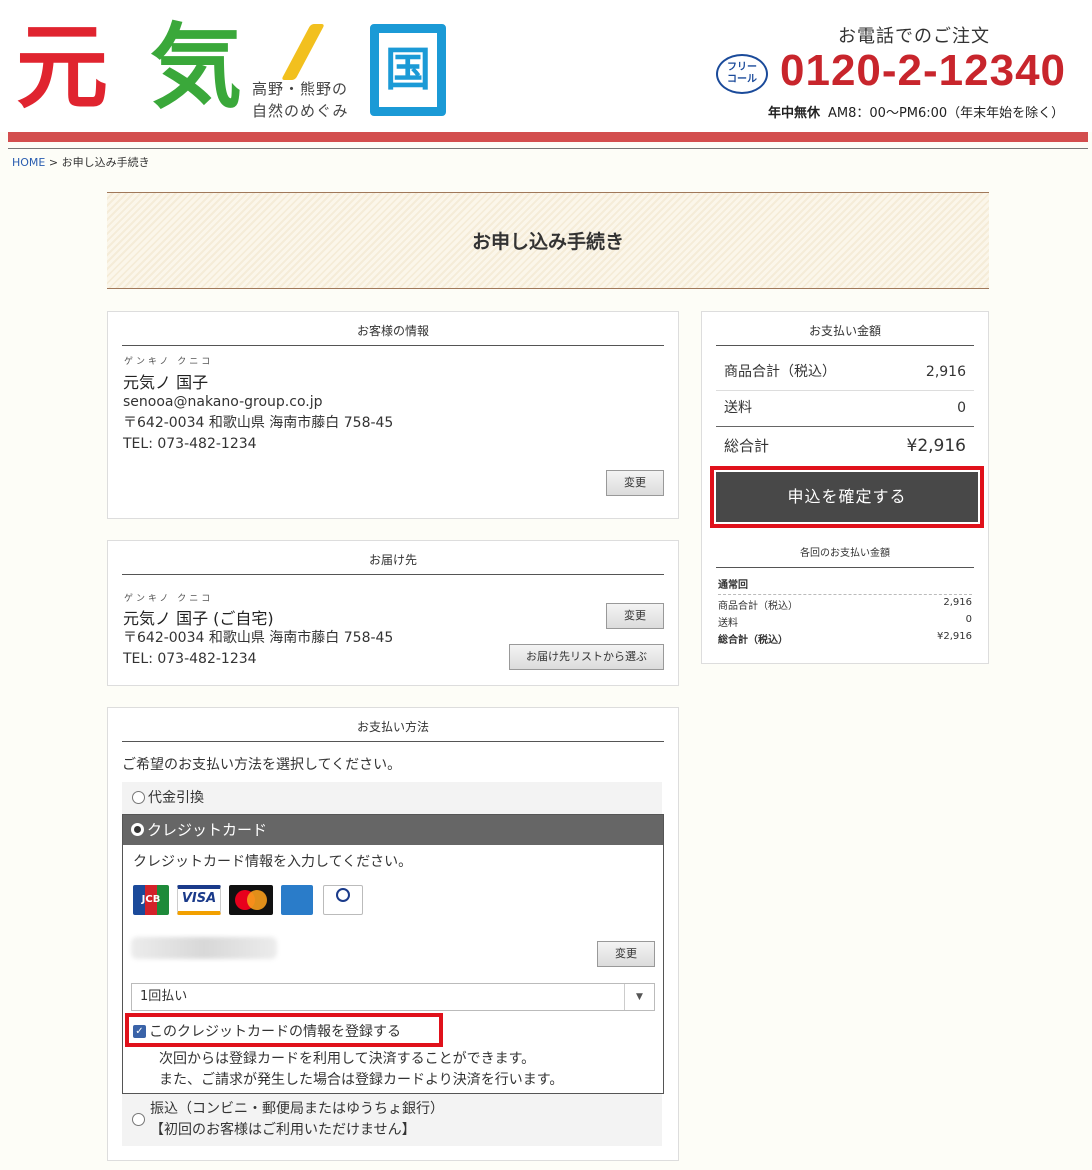 Image resolution: width=1092 pixels, height=1170 pixels. What do you see at coordinates (62, 67) in the screenshot?
I see `logo-char-gen: 元` at bounding box center [62, 67].